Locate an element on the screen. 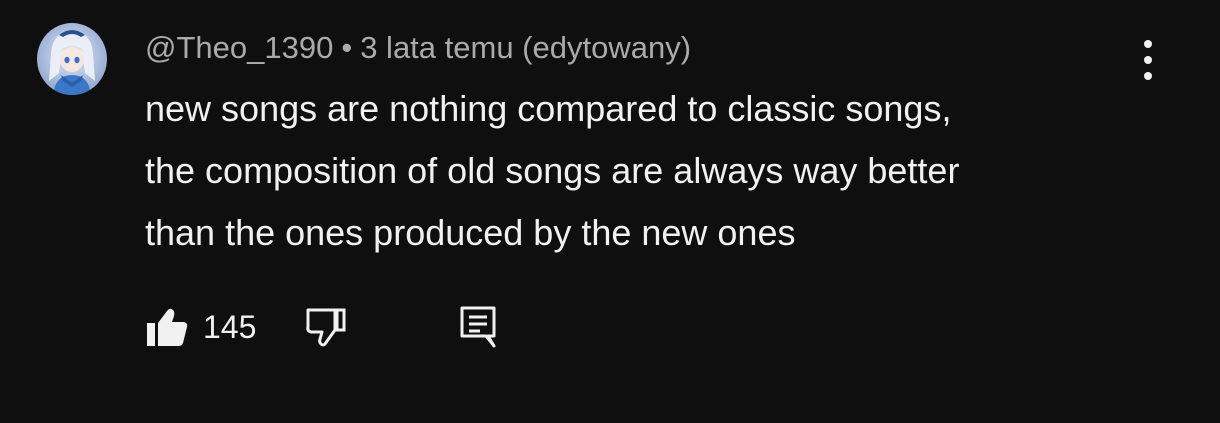  comment-actions: 145 is located at coordinates (321, 327).